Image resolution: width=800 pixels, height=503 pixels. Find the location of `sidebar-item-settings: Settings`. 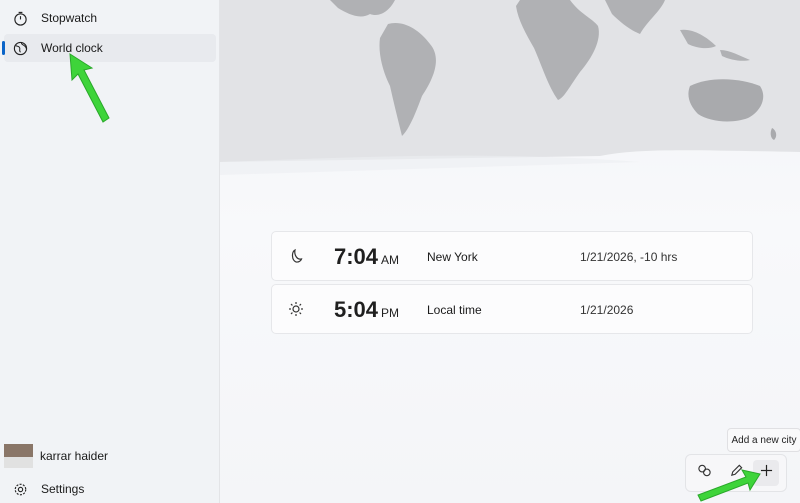

sidebar-item-settings: Settings is located at coordinates (110, 489).